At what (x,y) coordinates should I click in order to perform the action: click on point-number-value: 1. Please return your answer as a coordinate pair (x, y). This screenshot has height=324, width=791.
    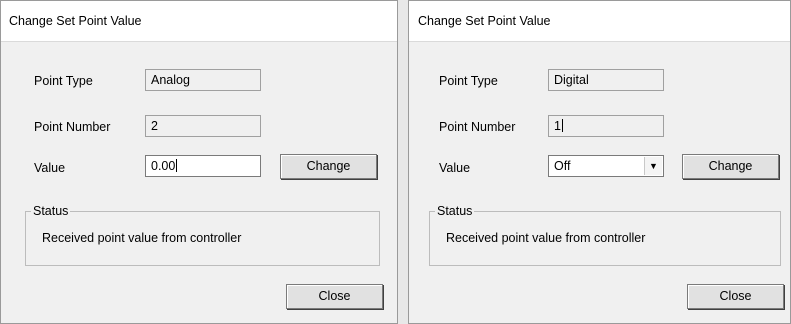
    Looking at the image, I should click on (557, 126).